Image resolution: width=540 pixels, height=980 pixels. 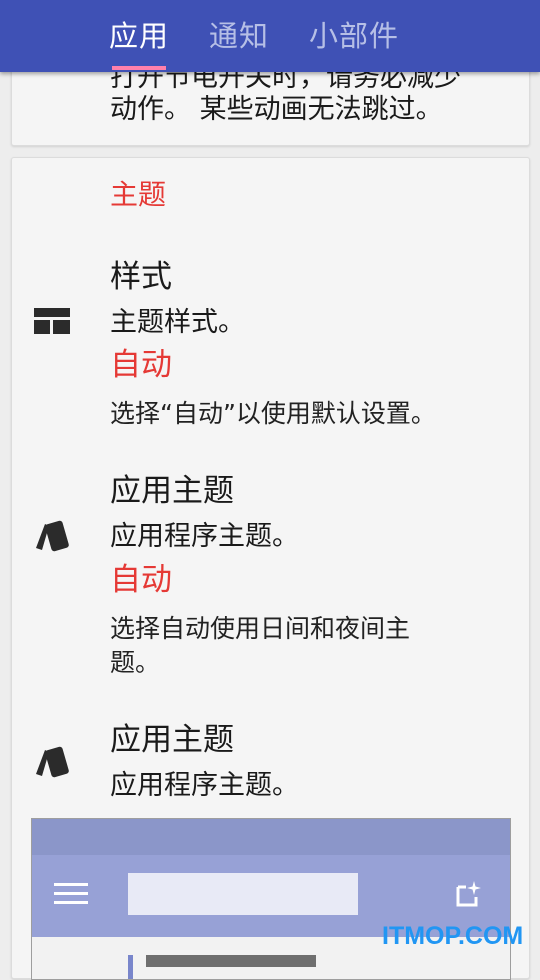 I want to click on tab-bar: 应用 通知 小部件, so click(x=270, y=36).